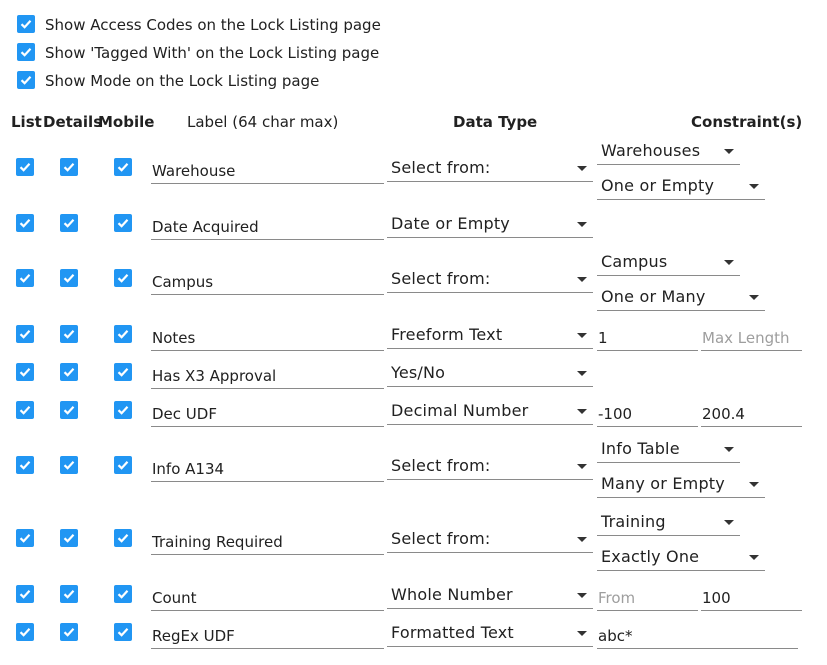 The image size is (827, 665). Describe the element at coordinates (26, 52) in the screenshot. I see `show-tagged-with-checkbox` at that location.